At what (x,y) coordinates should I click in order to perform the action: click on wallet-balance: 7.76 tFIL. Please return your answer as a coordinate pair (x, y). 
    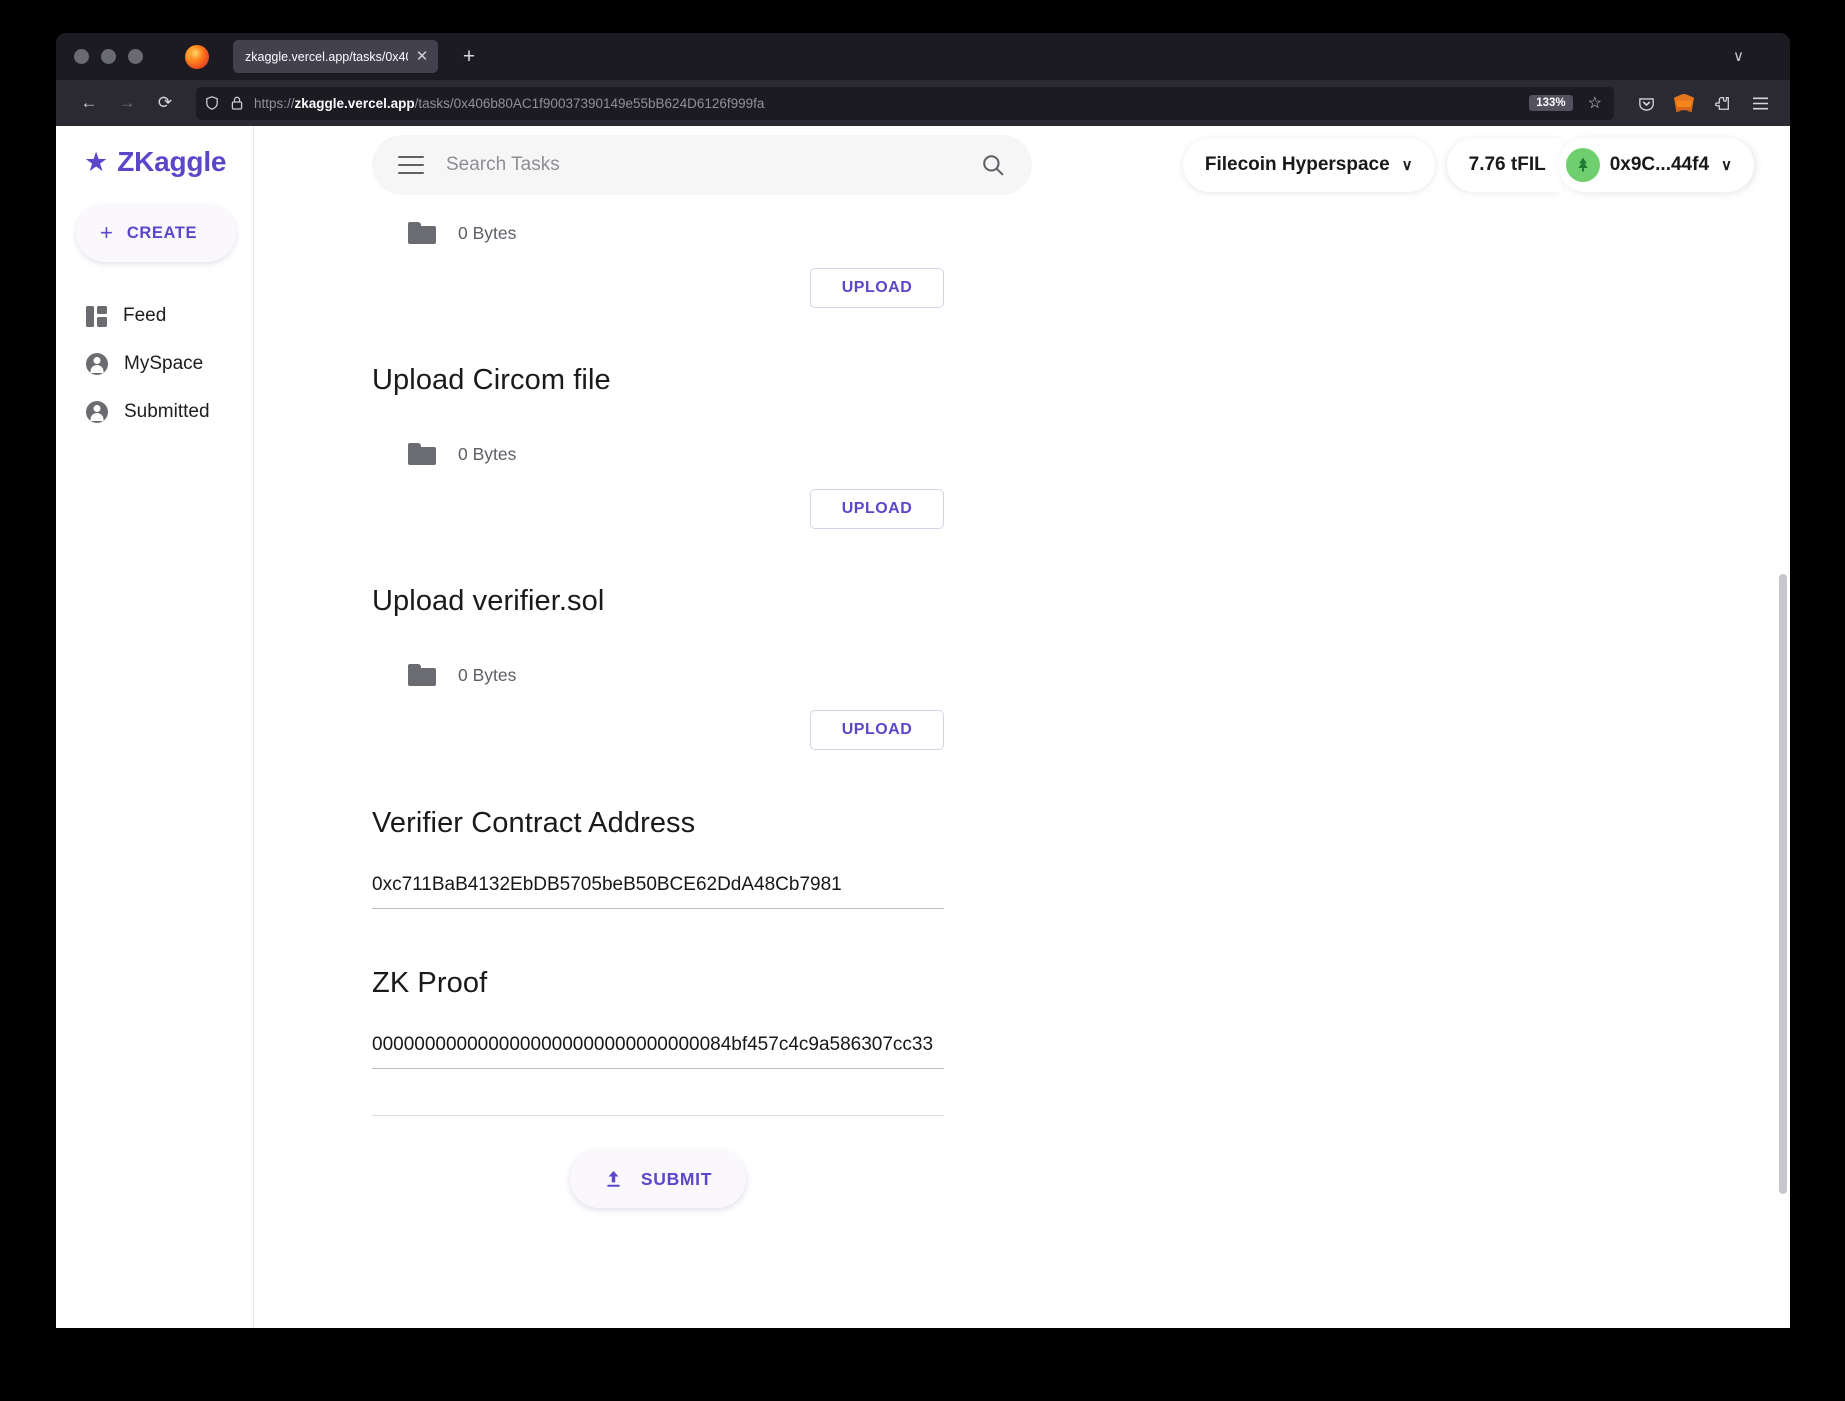
    Looking at the image, I should click on (1504, 165).